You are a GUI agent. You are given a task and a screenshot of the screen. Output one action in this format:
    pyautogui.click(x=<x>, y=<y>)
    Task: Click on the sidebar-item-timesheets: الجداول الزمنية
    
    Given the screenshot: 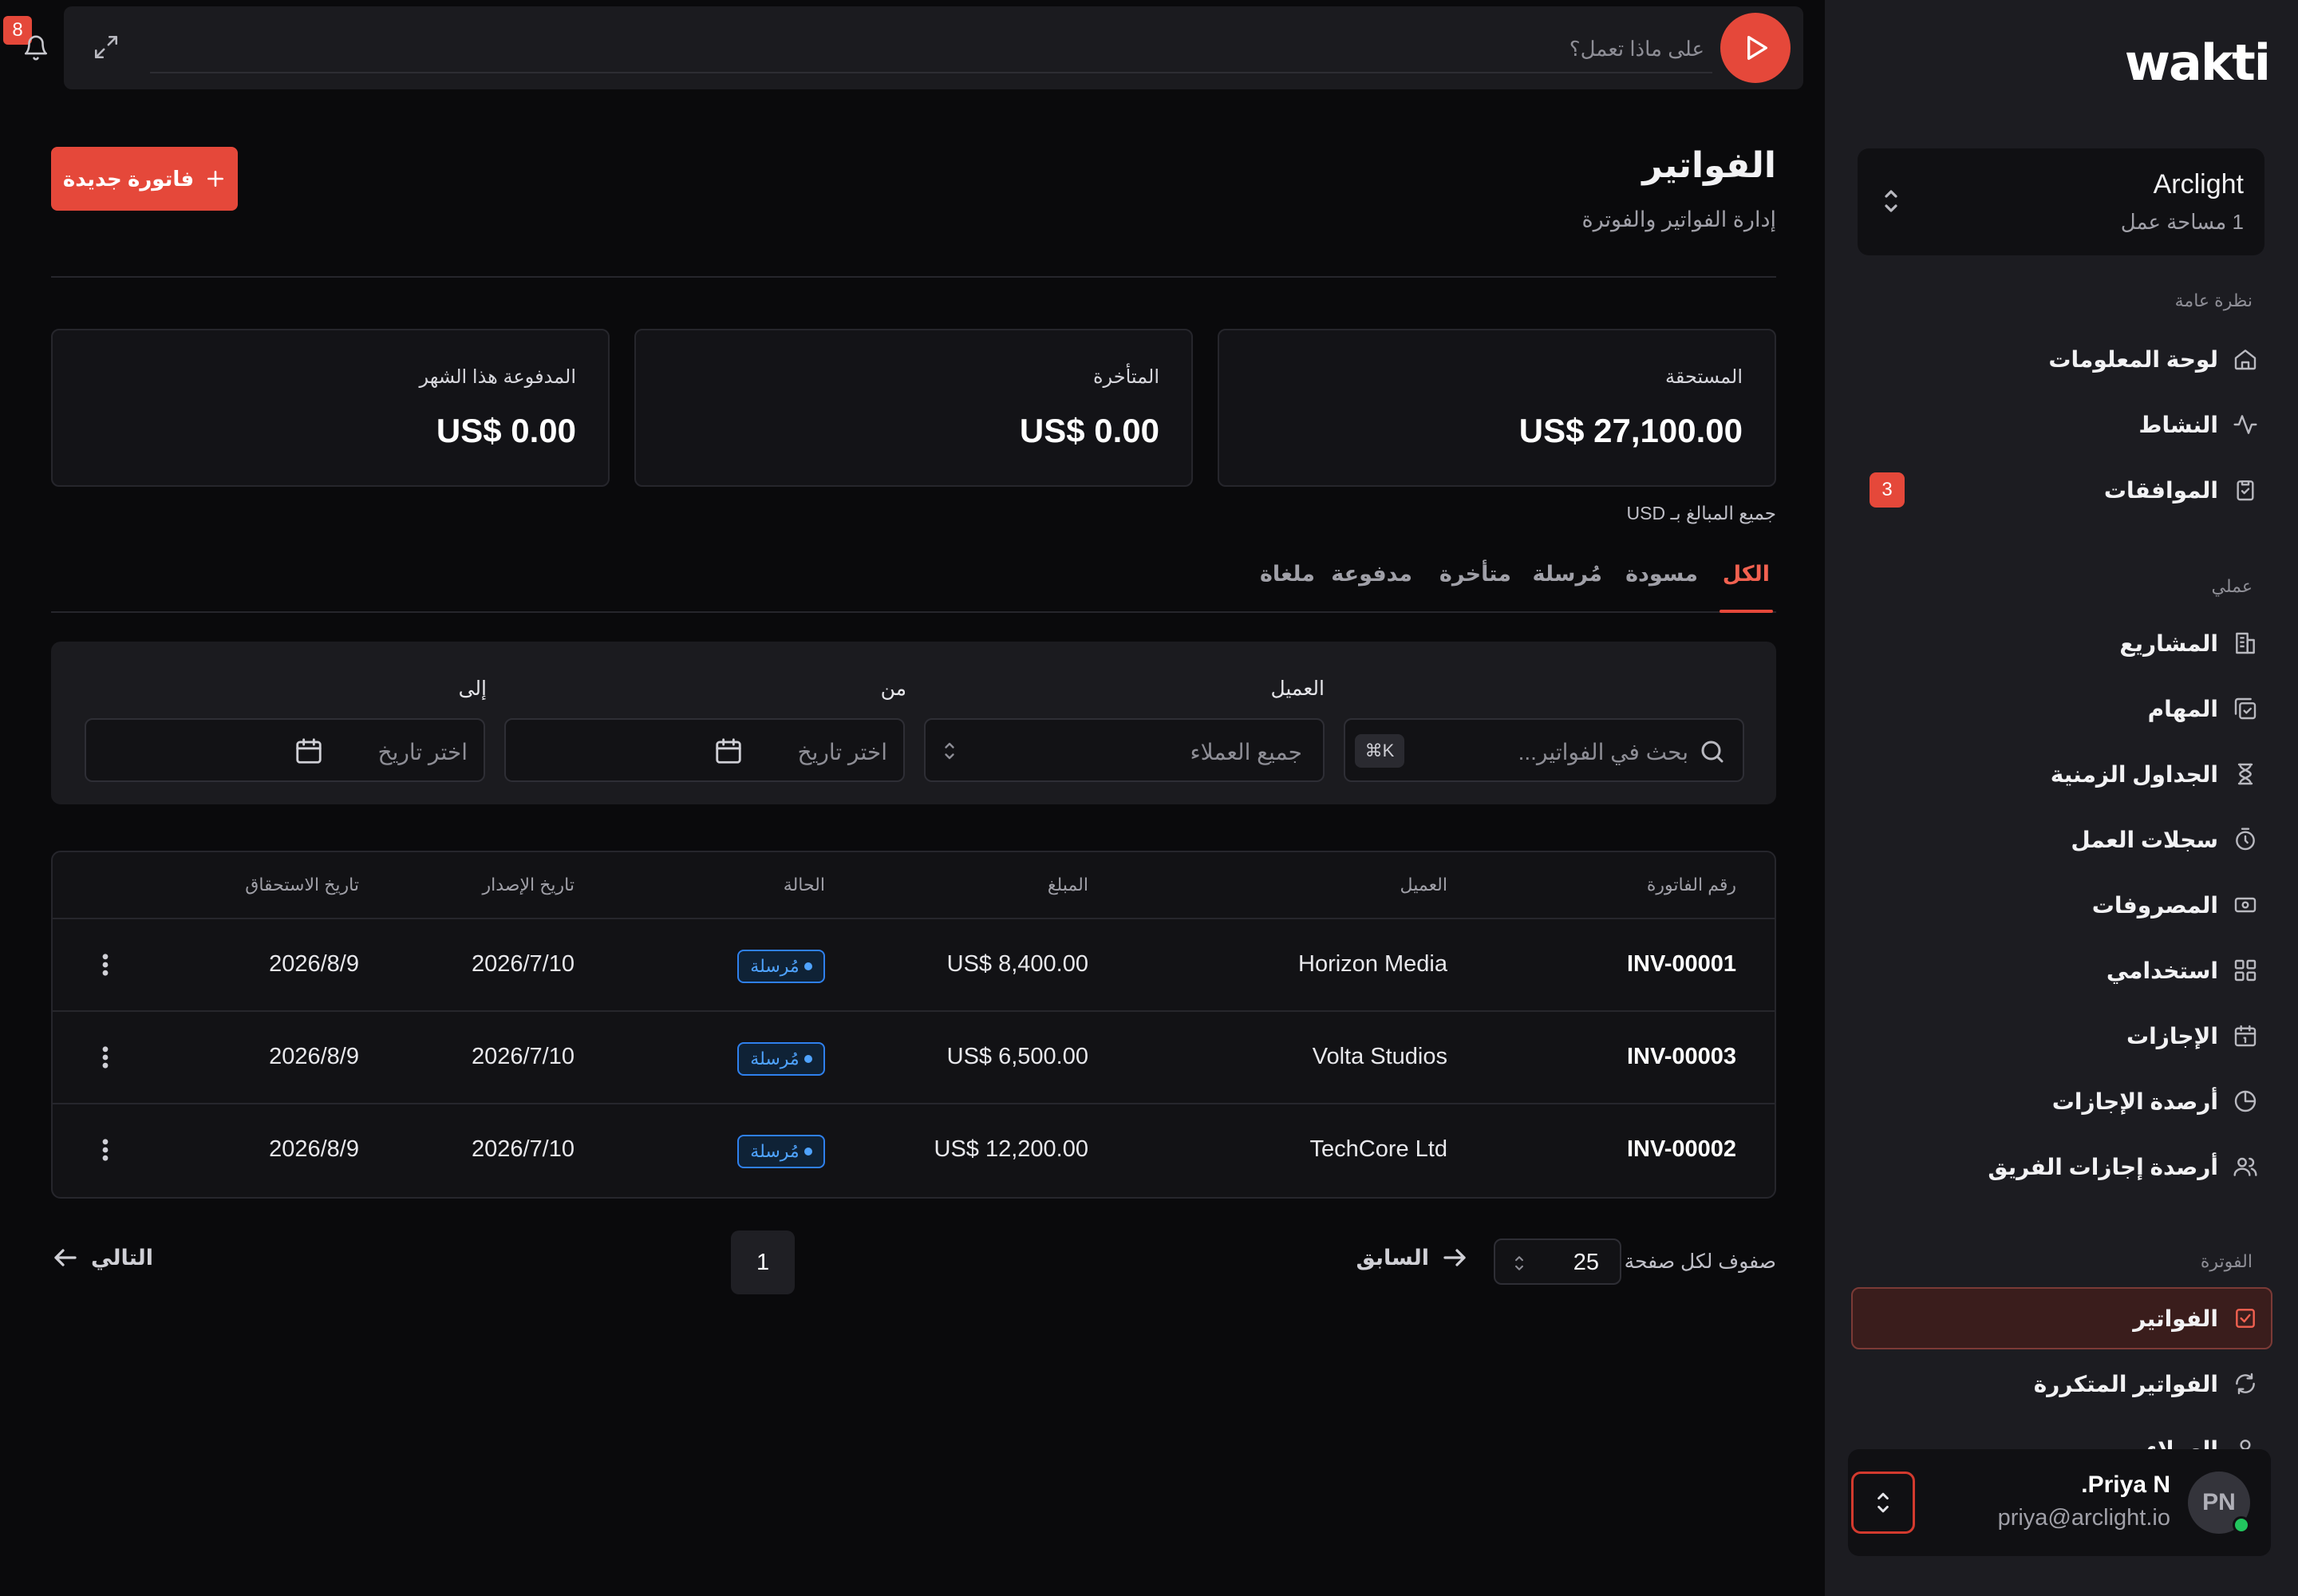 What is the action you would take?
    pyautogui.click(x=2154, y=774)
    